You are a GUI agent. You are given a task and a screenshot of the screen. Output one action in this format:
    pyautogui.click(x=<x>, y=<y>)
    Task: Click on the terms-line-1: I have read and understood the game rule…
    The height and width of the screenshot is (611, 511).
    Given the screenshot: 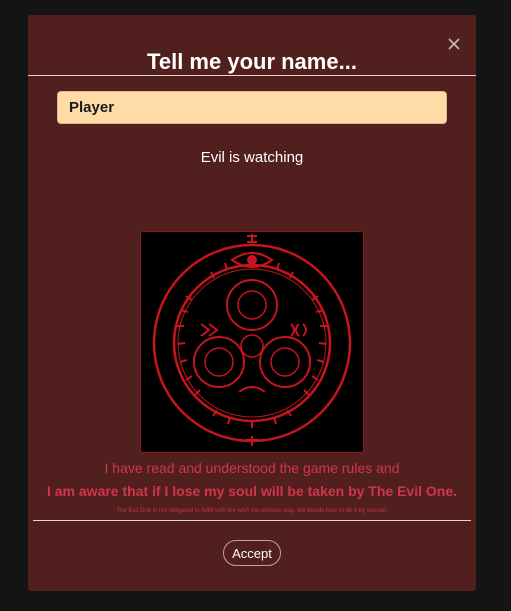 What is the action you would take?
    pyautogui.click(x=252, y=468)
    